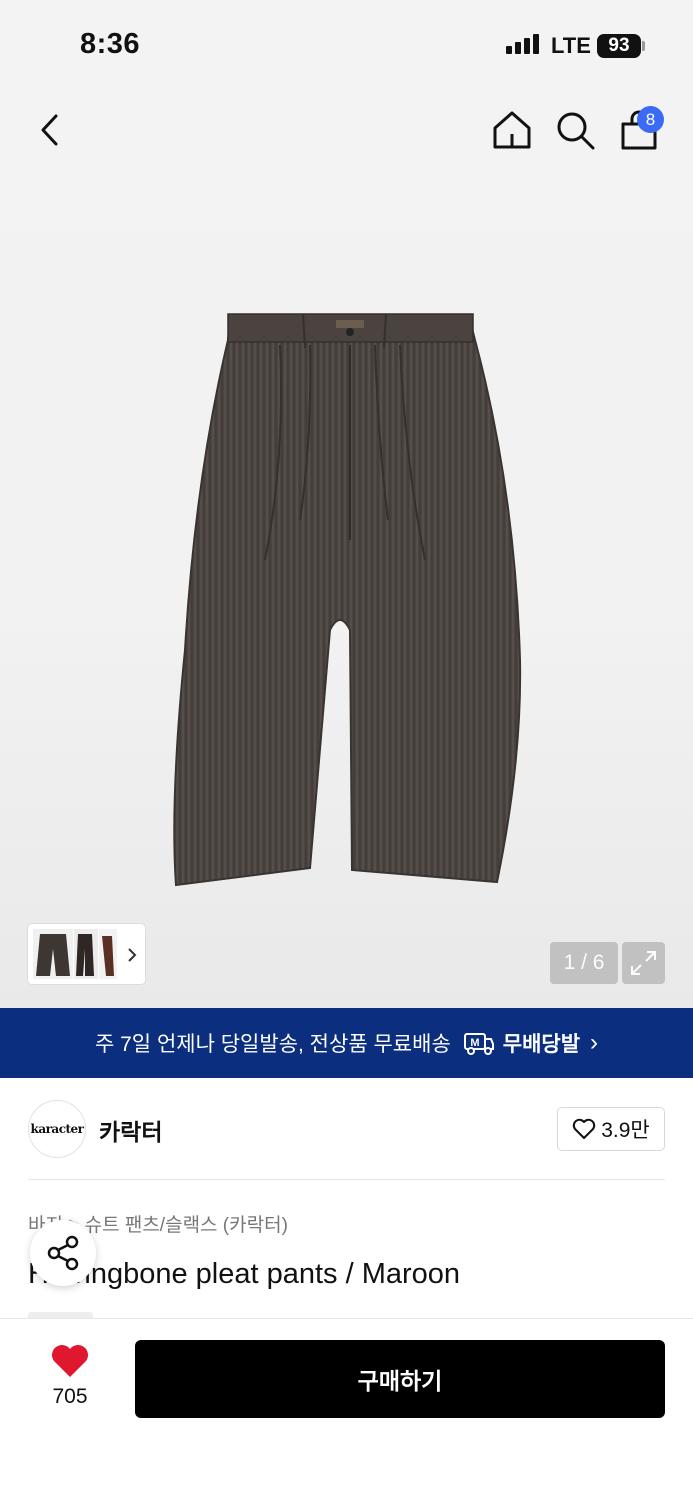 Image resolution: width=693 pixels, height=1501 pixels. What do you see at coordinates (571, 45) in the screenshot?
I see `network-label: LTE` at bounding box center [571, 45].